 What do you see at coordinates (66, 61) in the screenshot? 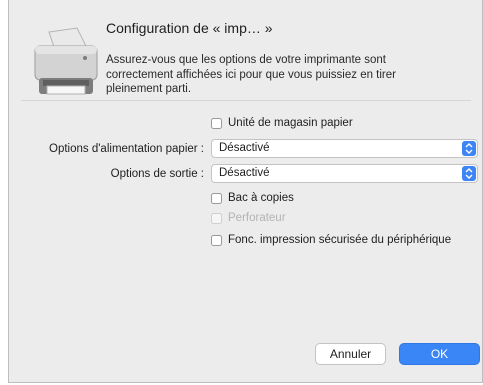
I see `printer-icon` at bounding box center [66, 61].